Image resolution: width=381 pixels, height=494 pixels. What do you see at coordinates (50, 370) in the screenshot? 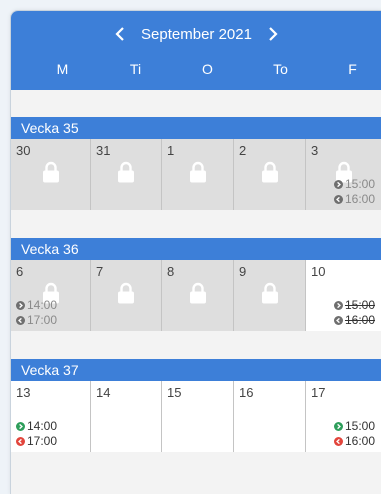
I see `week-label: Vecka 37` at bounding box center [50, 370].